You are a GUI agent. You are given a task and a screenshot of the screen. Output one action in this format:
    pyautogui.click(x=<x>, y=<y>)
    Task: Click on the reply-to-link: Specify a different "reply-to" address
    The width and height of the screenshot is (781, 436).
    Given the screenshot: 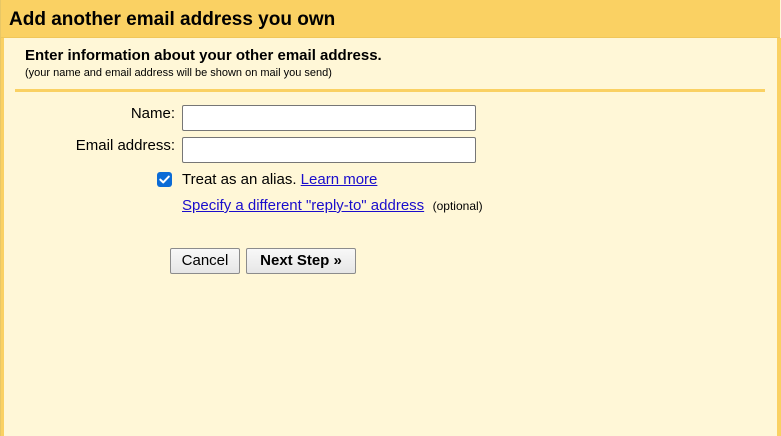 What is the action you would take?
    pyautogui.click(x=303, y=205)
    